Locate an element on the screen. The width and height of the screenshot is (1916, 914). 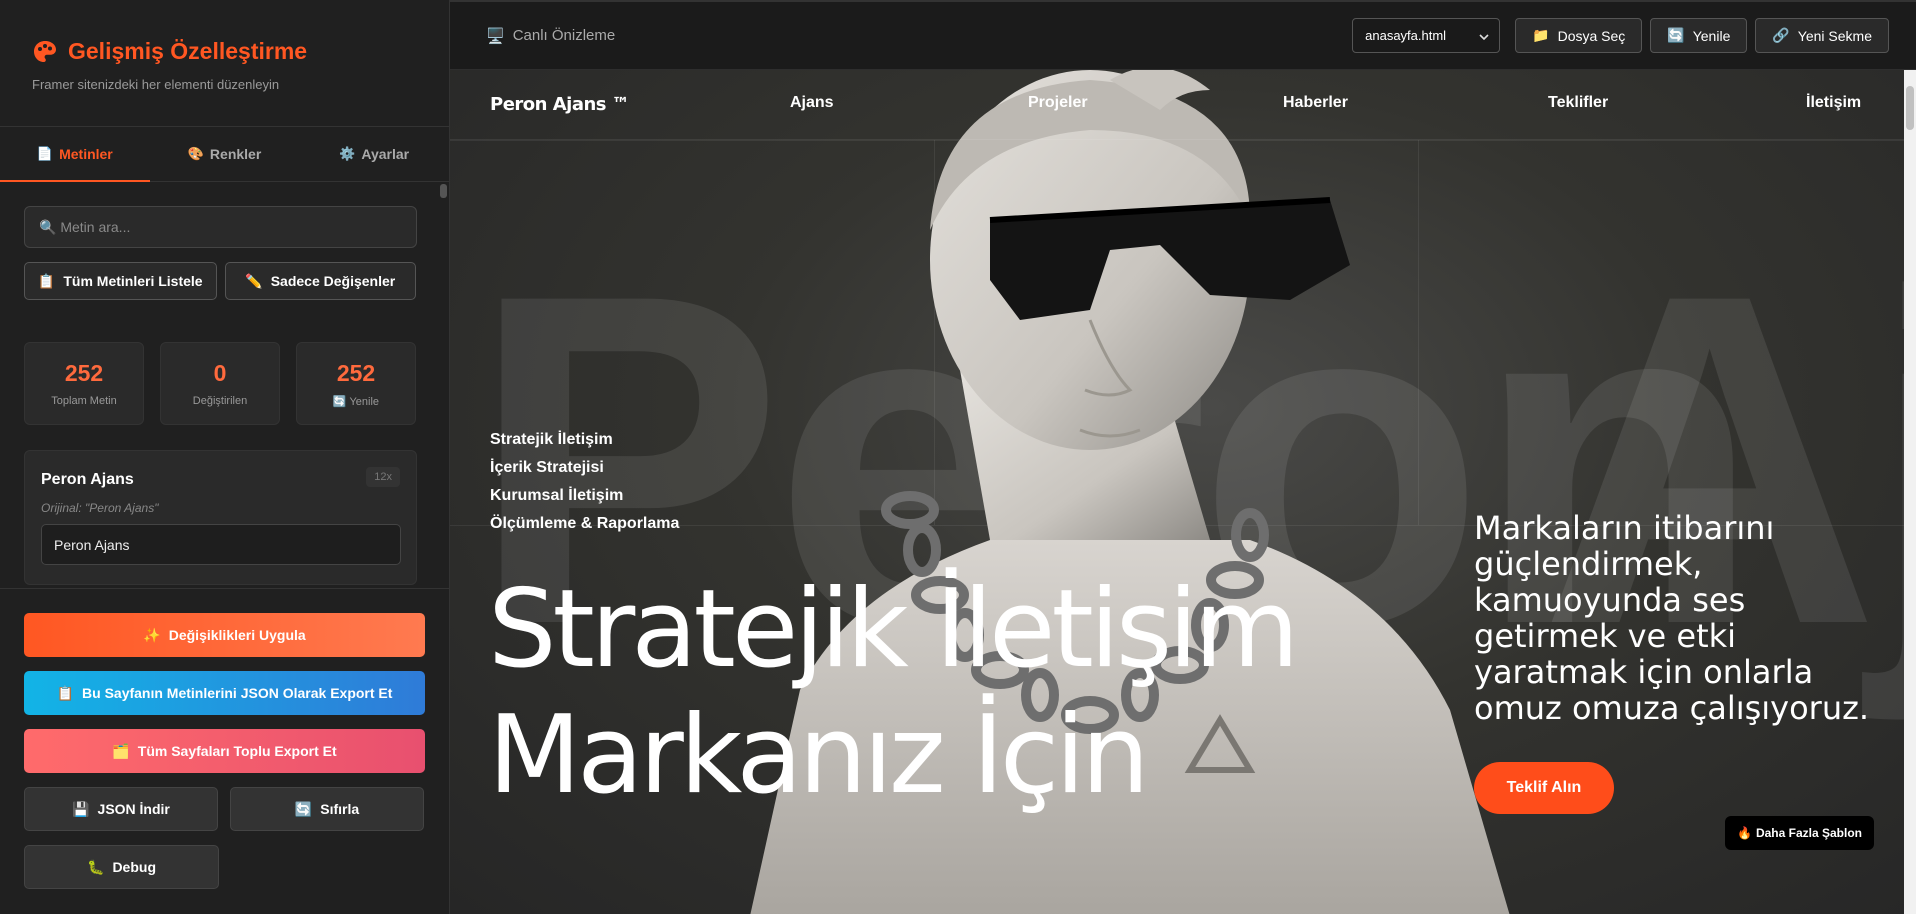
stat-changed: 0 Değiştirilen is located at coordinates (220, 383).